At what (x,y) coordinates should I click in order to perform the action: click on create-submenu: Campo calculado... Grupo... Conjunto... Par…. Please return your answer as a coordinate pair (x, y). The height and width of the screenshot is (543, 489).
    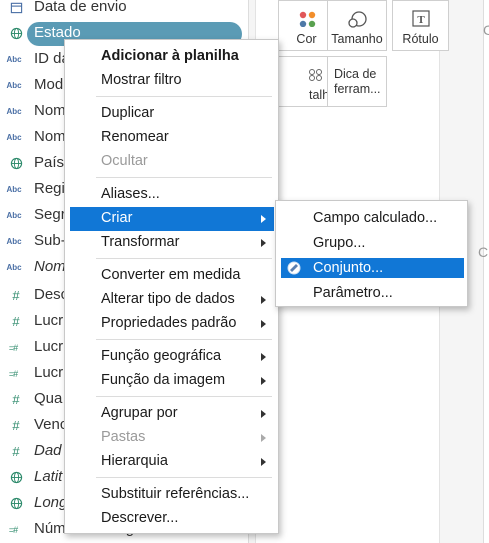
    Looking at the image, I should click on (371, 253).